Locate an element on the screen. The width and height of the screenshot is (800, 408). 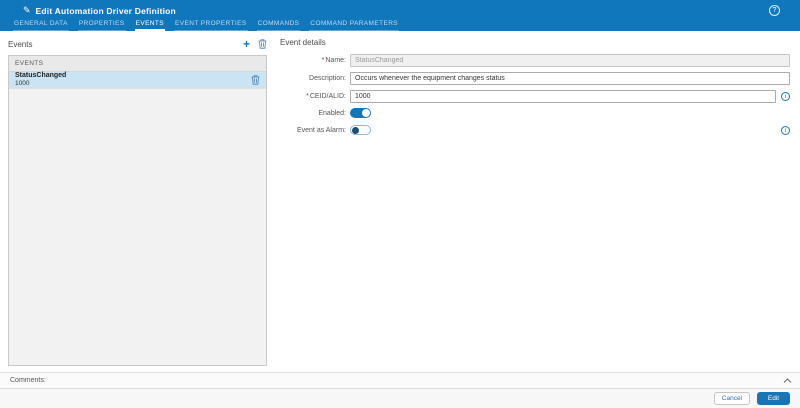
description-field is located at coordinates (570, 78).